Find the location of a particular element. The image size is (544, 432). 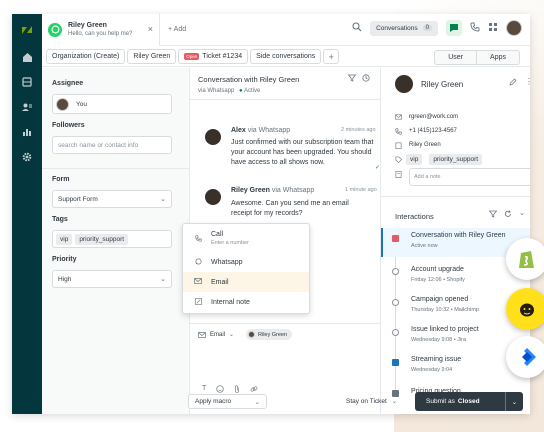

reporting-icon is located at coordinates (27, 132).